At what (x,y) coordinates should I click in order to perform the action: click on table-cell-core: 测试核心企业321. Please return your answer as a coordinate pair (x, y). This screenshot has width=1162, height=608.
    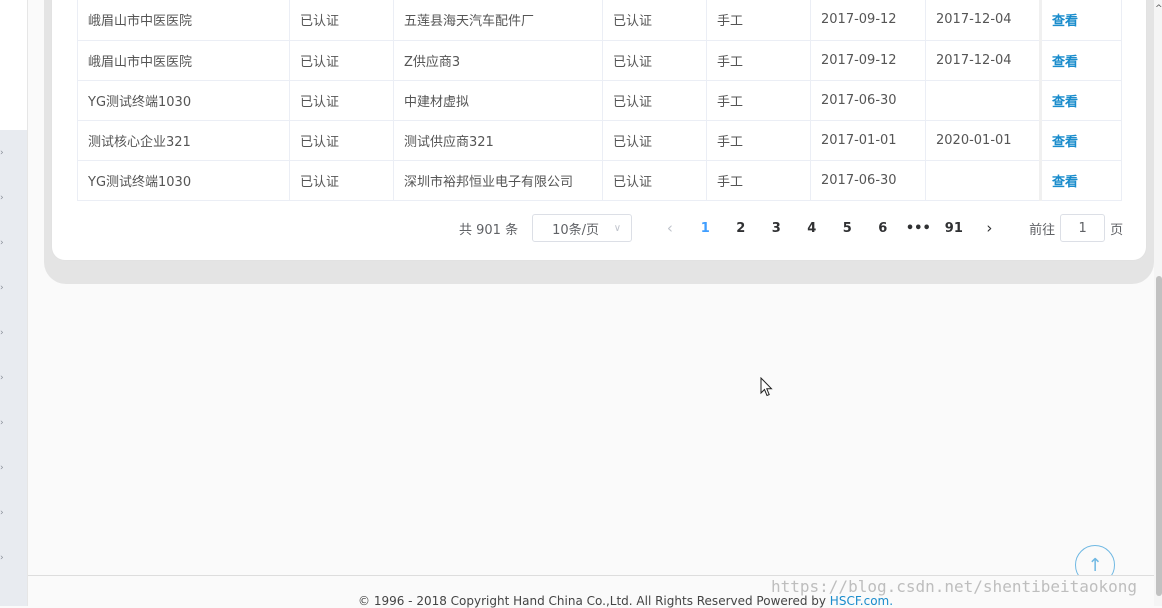
    Looking at the image, I should click on (183, 140).